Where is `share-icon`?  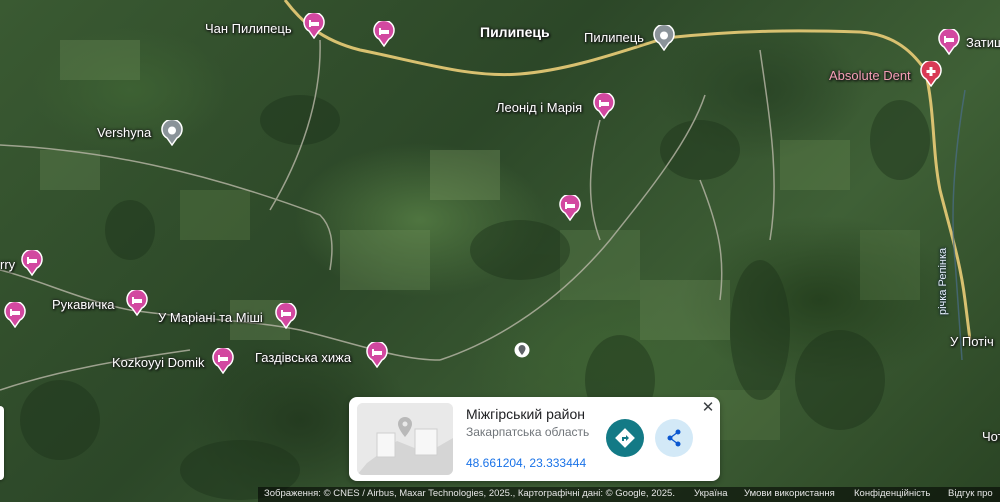
share-icon is located at coordinates (674, 438).